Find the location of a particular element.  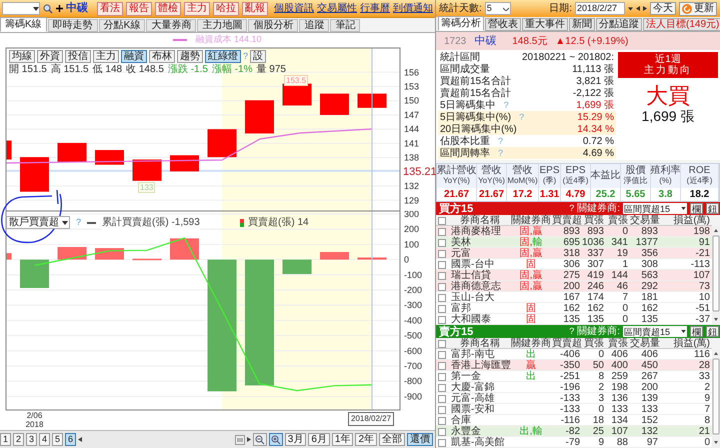

table-cell-text: 400 is located at coordinates (619, 365).